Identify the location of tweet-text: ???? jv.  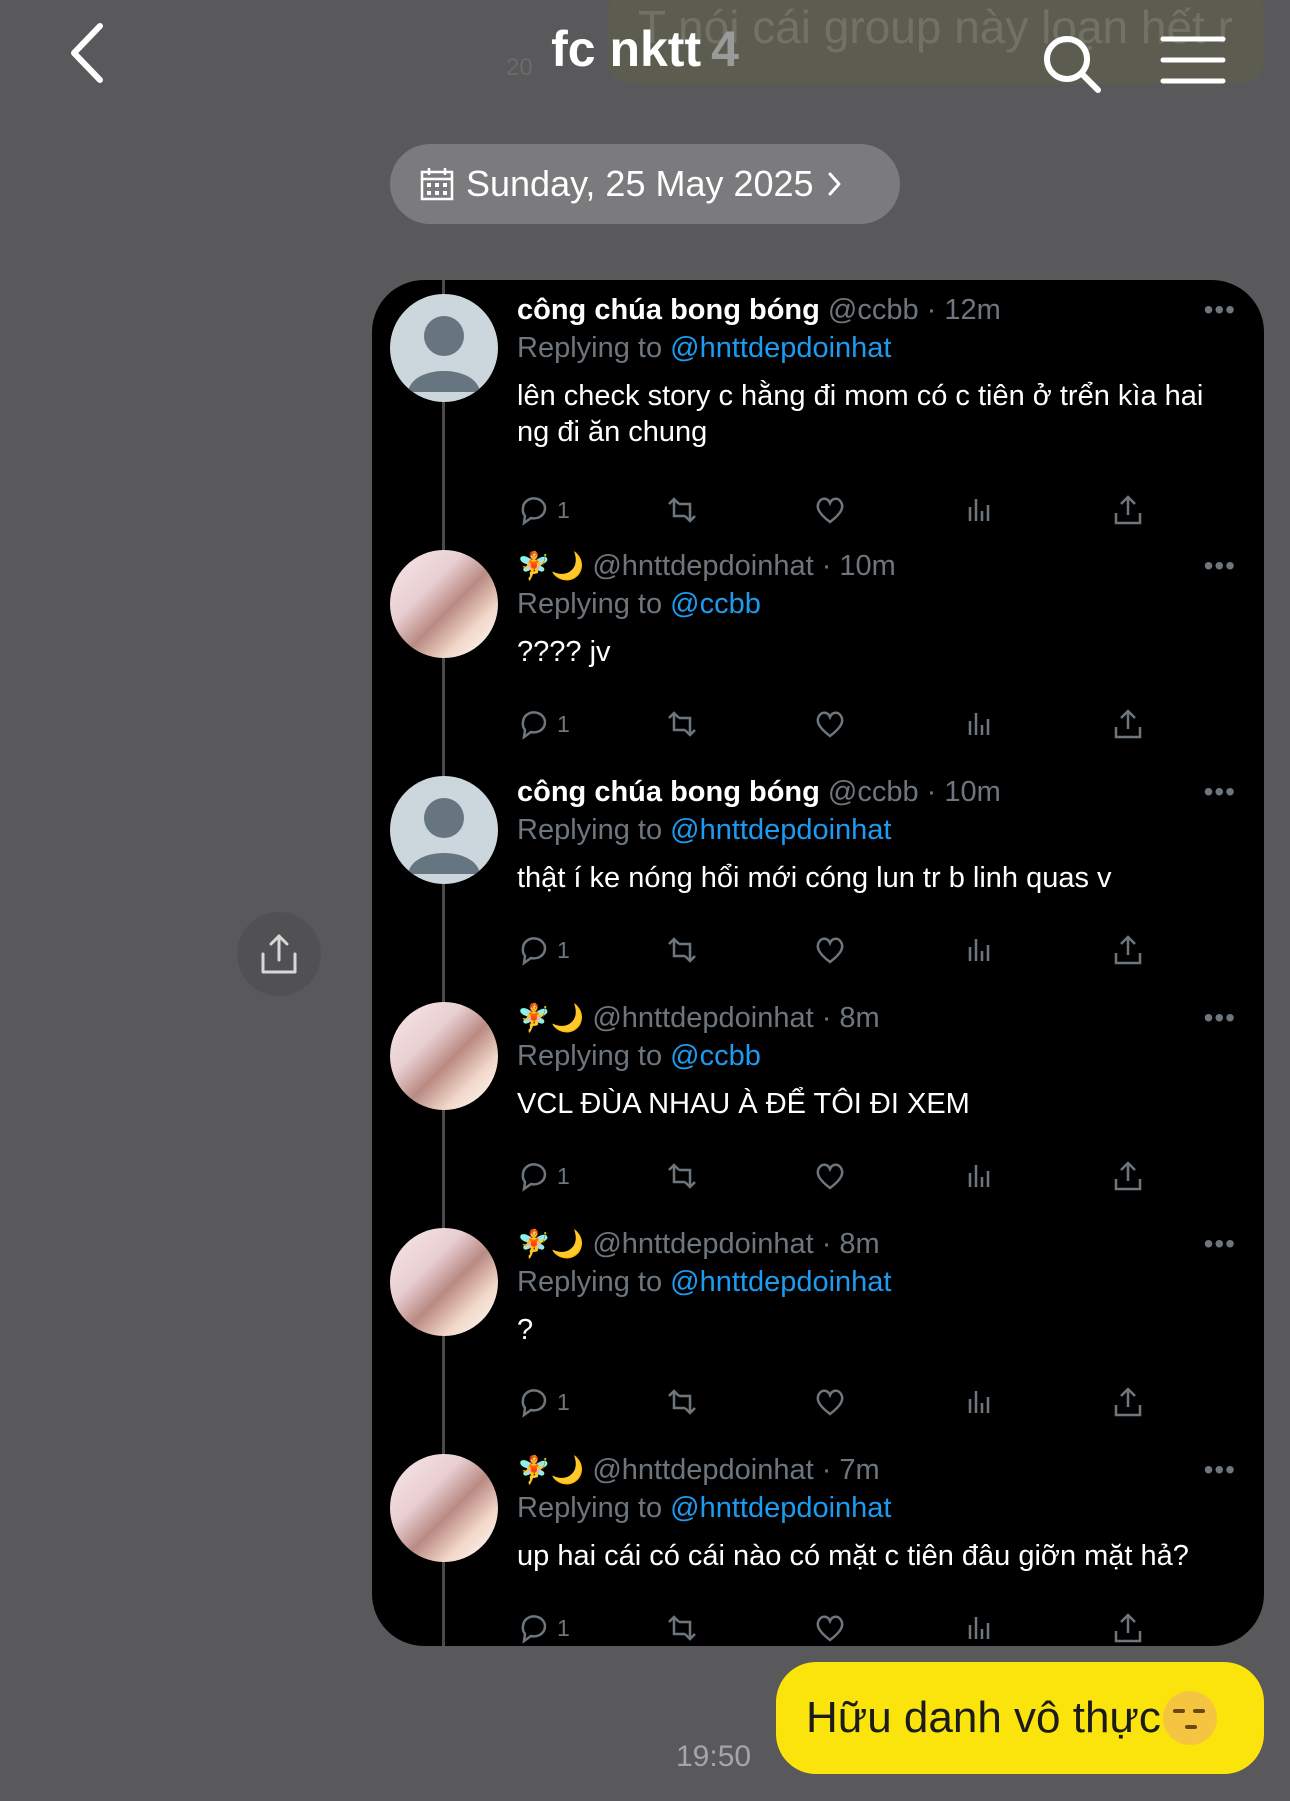
(564, 652).